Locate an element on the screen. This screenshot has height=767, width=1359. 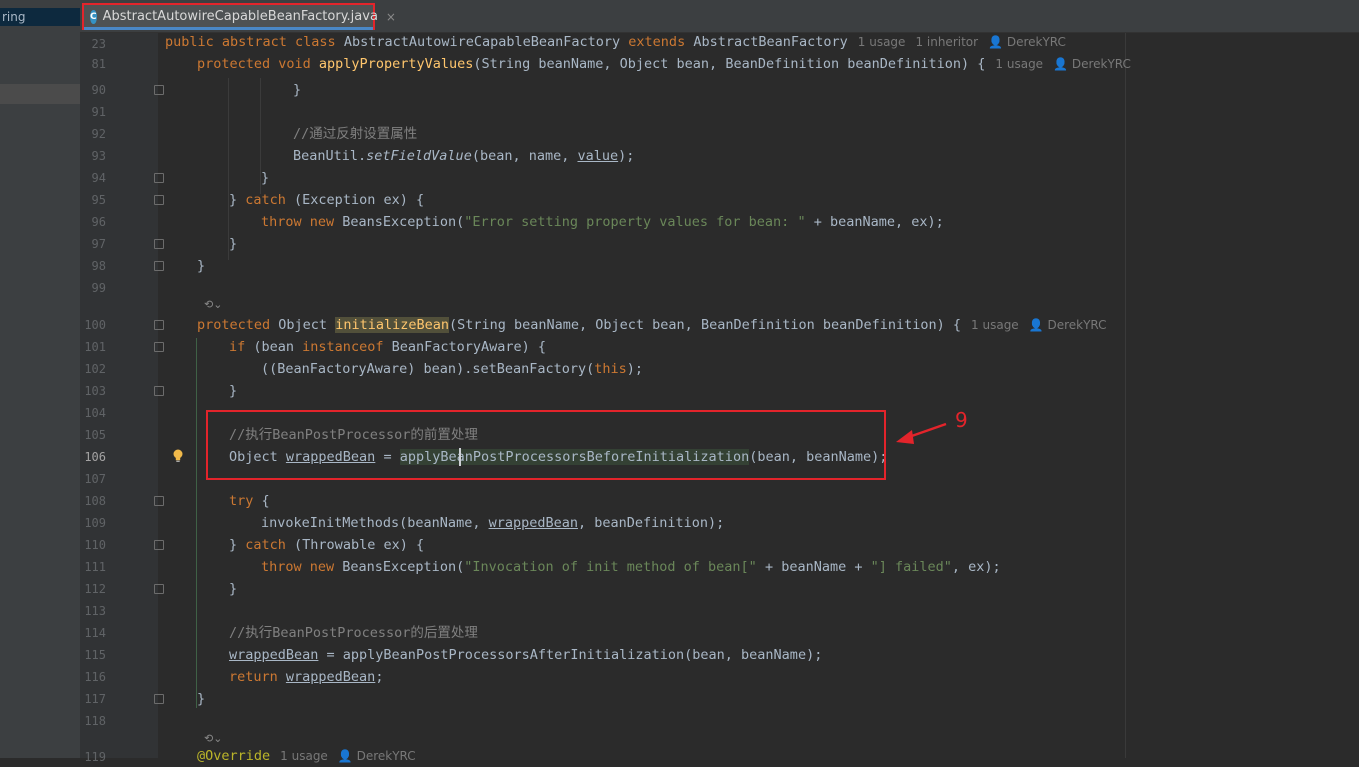
code-line-103: } is located at coordinates (233, 391).